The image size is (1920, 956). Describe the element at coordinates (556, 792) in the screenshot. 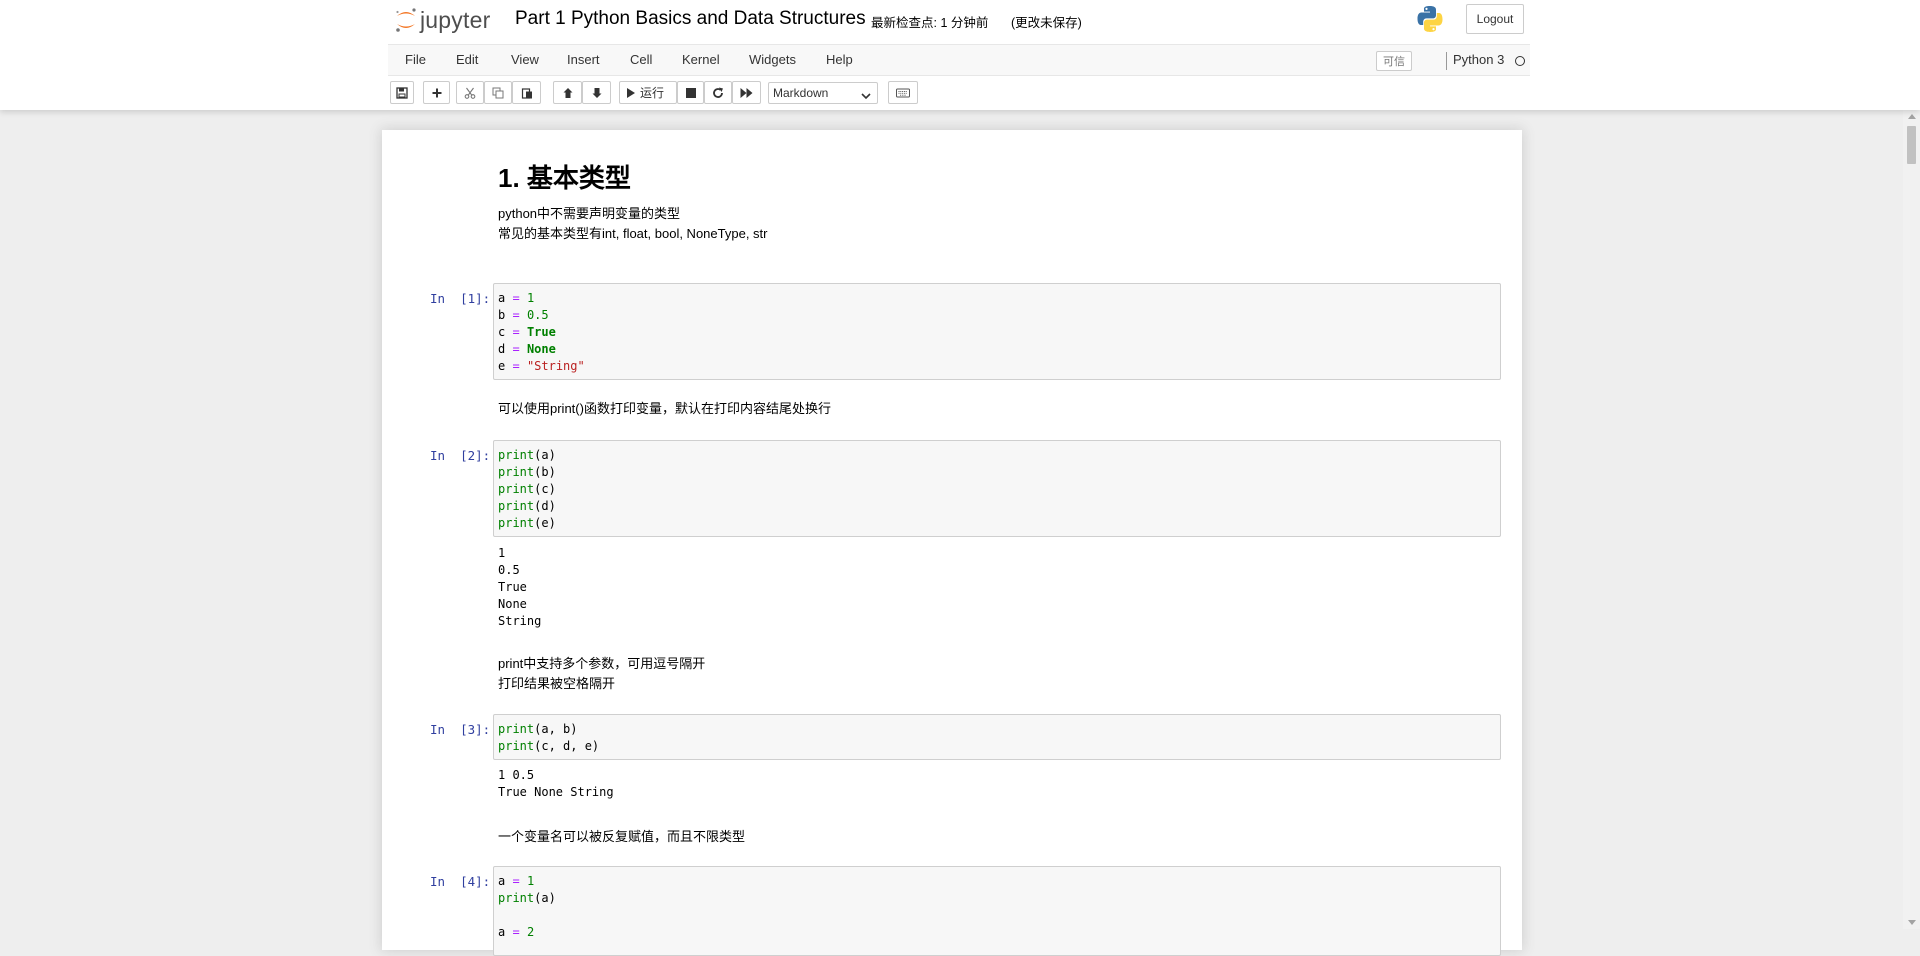

I see `output-line: True None String` at that location.